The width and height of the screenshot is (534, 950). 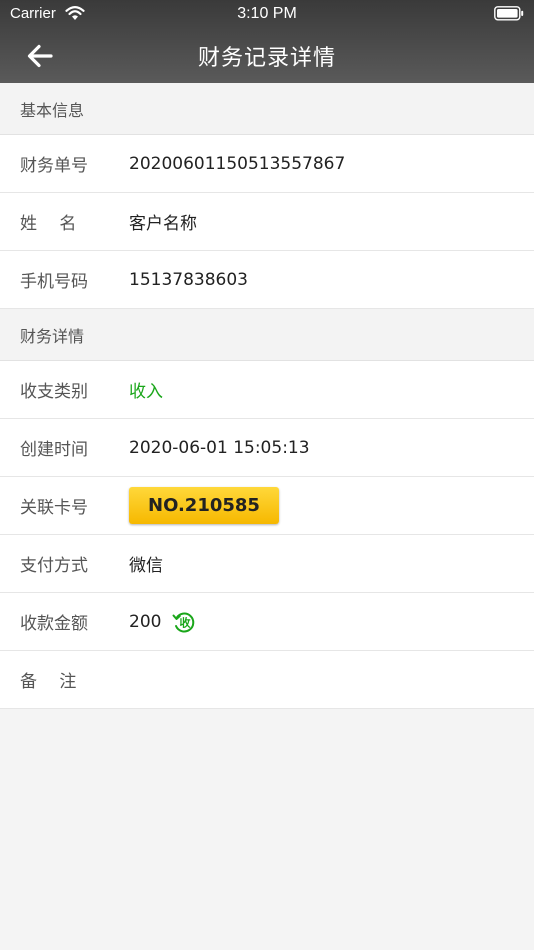 I want to click on row-type: 收支类别 收入, so click(x=267, y=390).